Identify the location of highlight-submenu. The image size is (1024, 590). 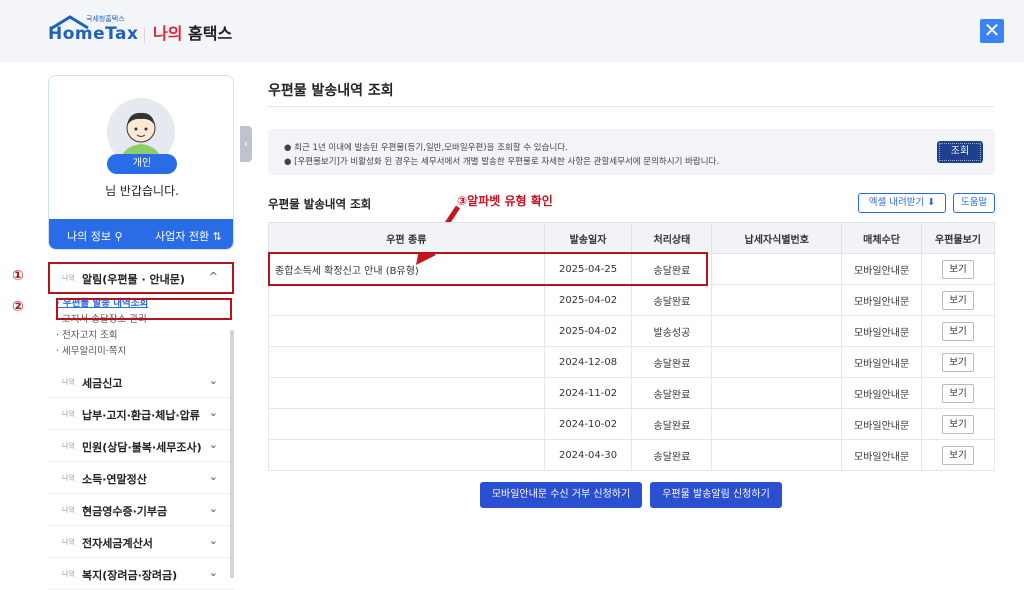
(144, 309).